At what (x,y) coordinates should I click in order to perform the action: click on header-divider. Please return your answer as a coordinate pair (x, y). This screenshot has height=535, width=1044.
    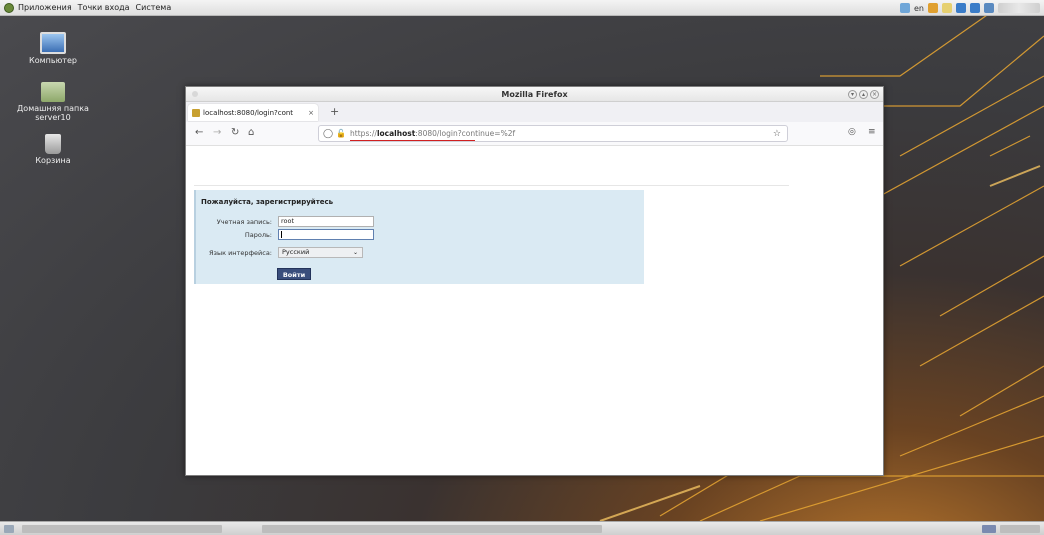
    Looking at the image, I should click on (491, 185).